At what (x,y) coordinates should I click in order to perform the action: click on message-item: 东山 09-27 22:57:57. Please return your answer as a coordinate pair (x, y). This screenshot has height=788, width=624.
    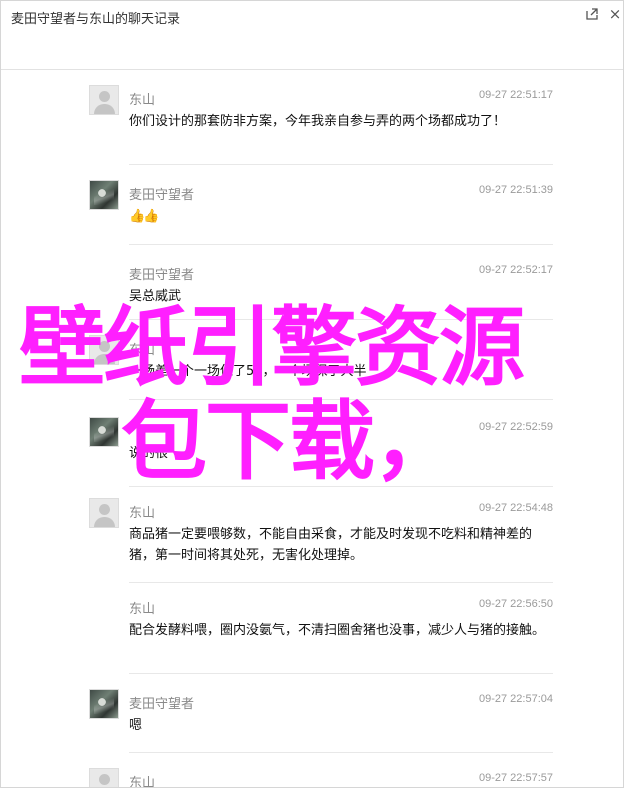
    Looking at the image, I should click on (321, 771).